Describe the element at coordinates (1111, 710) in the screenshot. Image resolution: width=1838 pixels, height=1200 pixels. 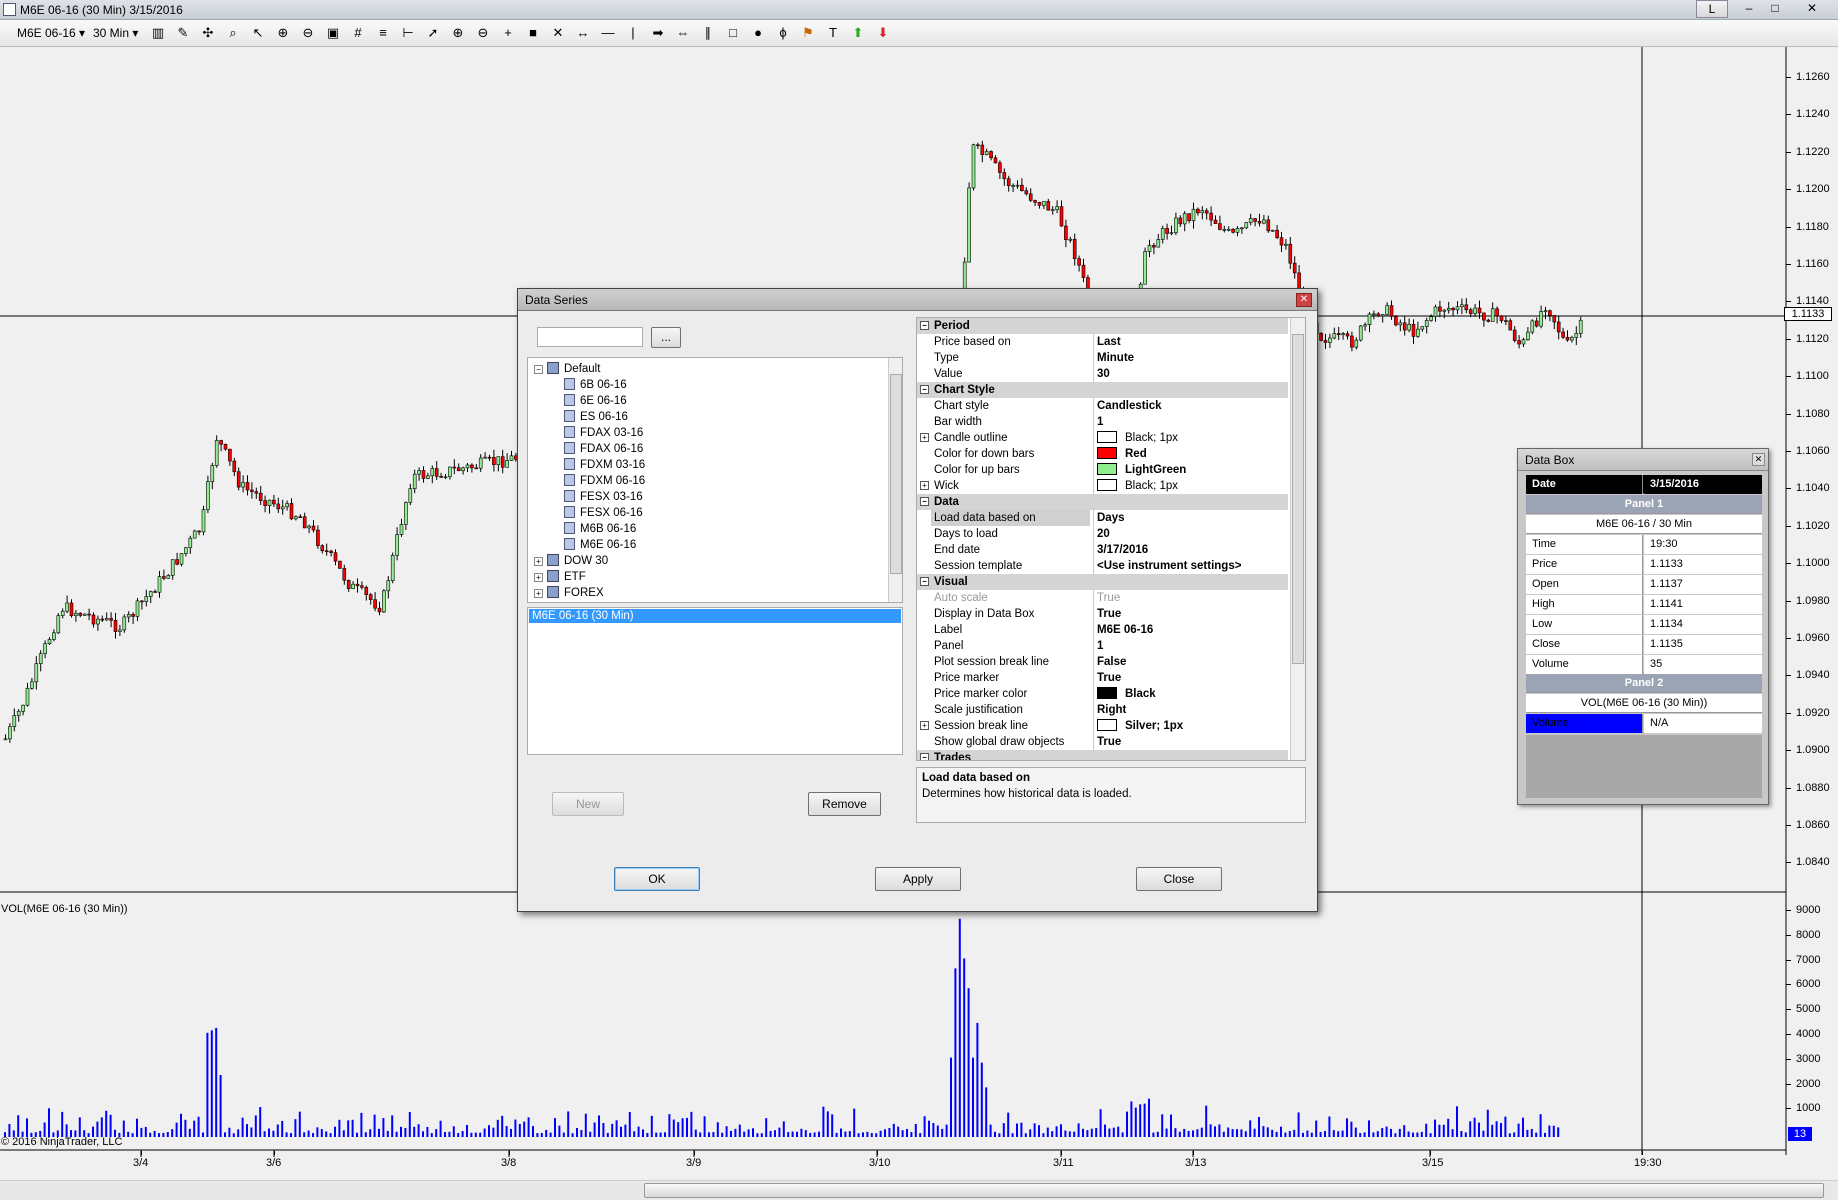
I see `property-value: Right` at that location.